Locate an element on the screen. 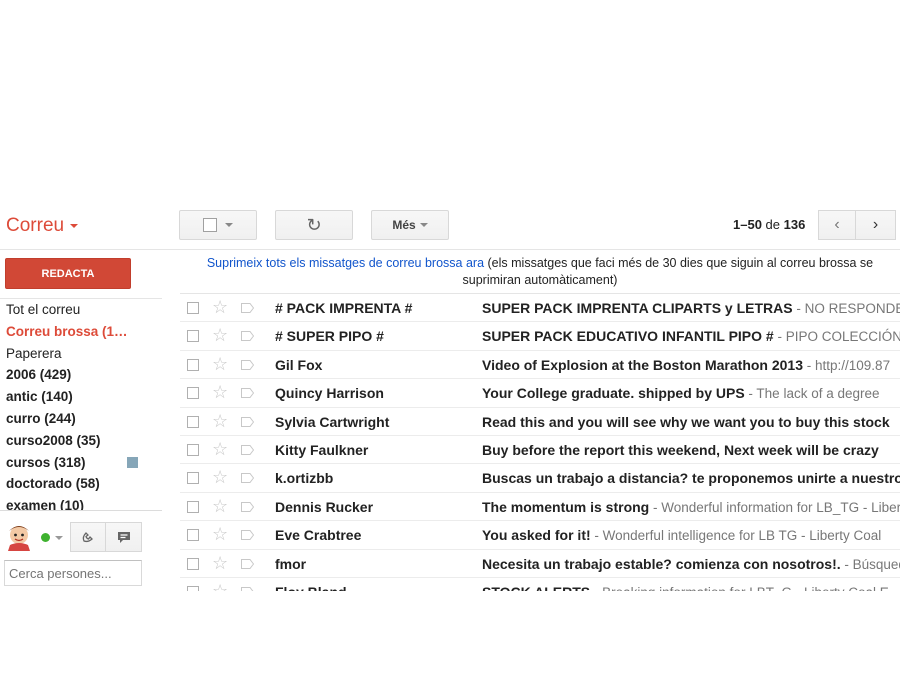  sidebar-item-label: 2006 (429) is located at coordinates (39, 375).